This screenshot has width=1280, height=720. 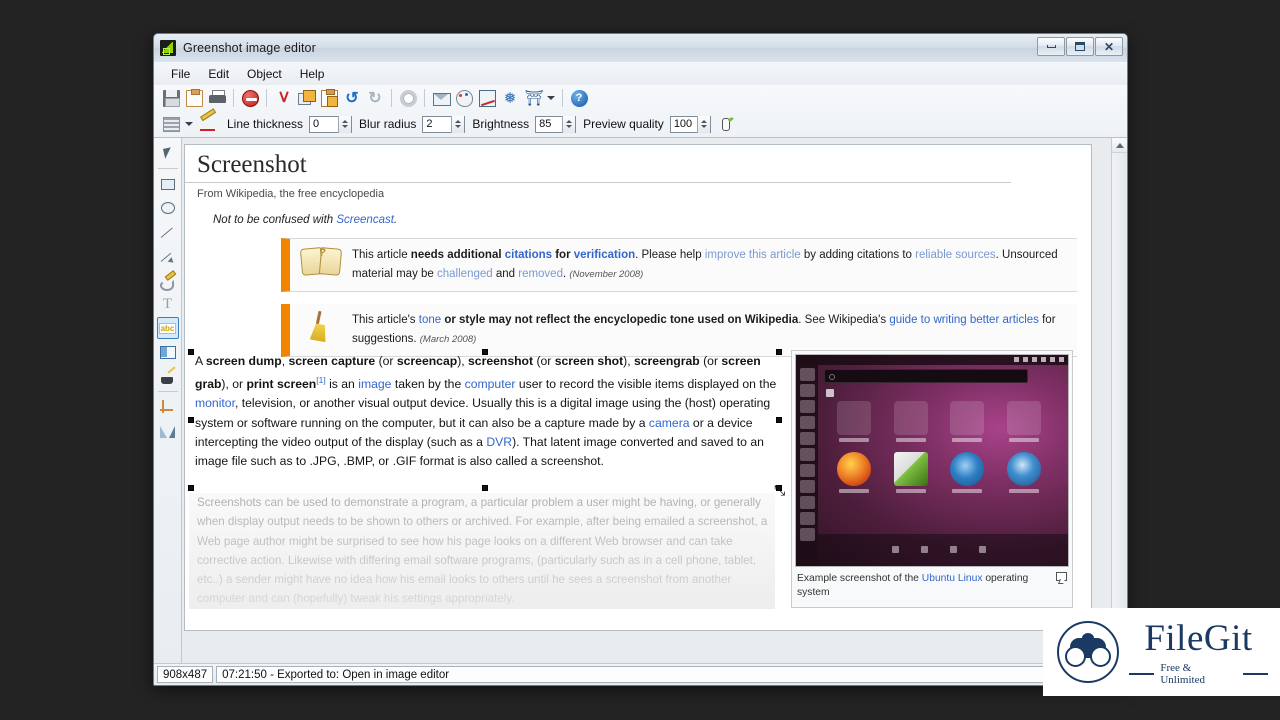 What do you see at coordinates (669, 423) in the screenshot?
I see `camera-link: camera` at bounding box center [669, 423].